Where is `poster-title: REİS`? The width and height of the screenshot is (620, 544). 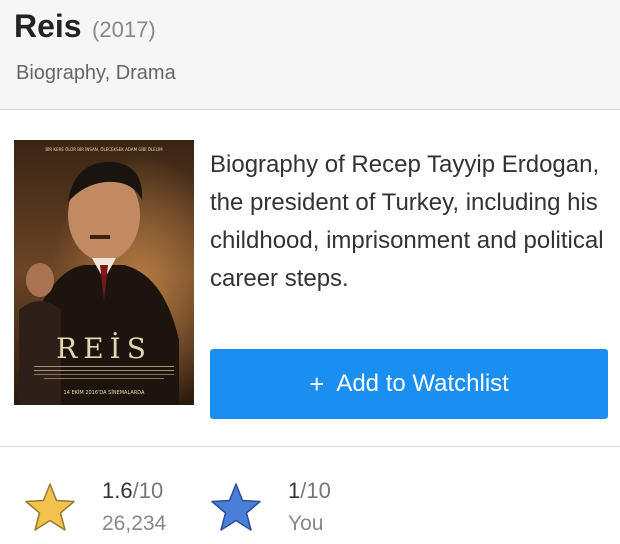 poster-title: REİS is located at coordinates (104, 348).